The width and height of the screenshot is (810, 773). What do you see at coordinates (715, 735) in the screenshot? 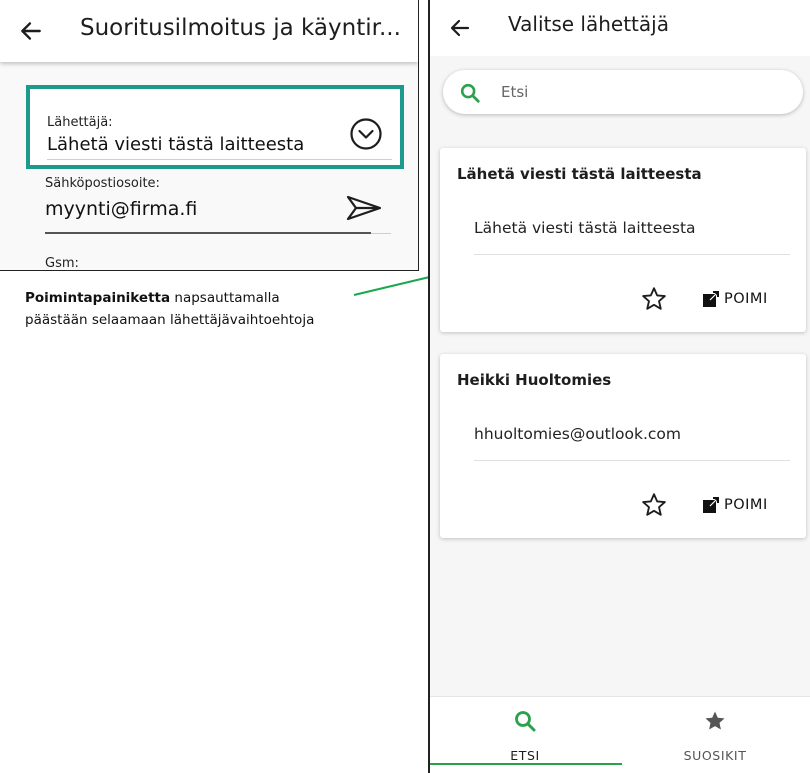
I see `tab-favorites: SUOSIKIT` at bounding box center [715, 735].